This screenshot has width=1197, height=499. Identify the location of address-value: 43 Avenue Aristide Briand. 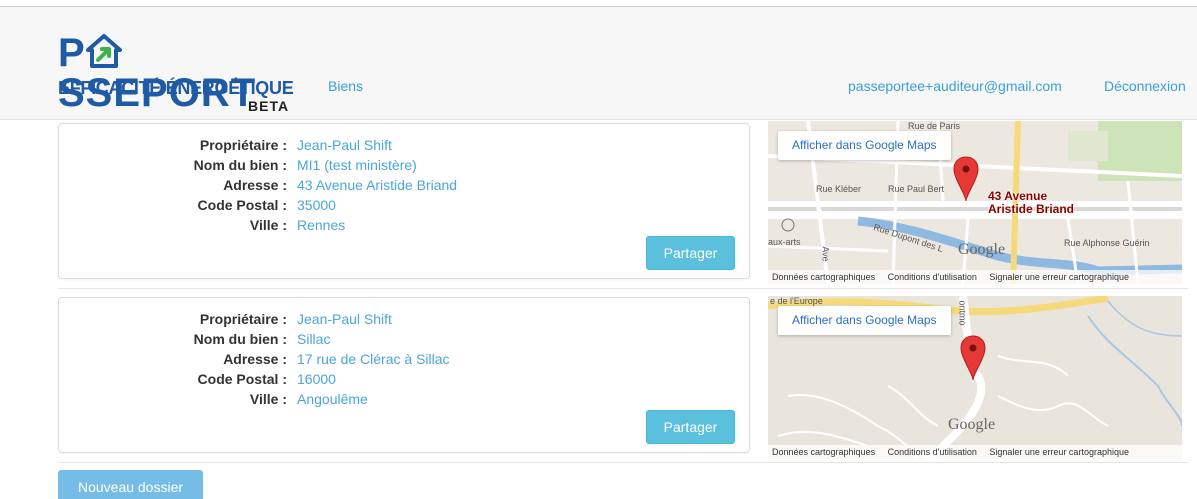
(377, 185).